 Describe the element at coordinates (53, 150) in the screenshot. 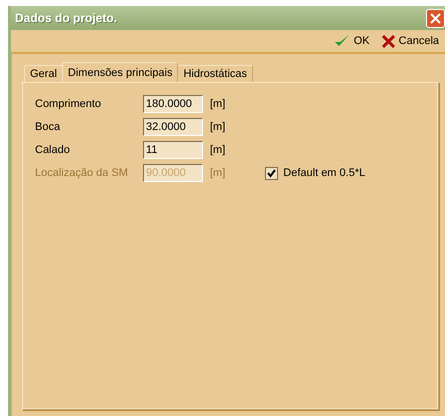

I see `field-label: Calado` at that location.